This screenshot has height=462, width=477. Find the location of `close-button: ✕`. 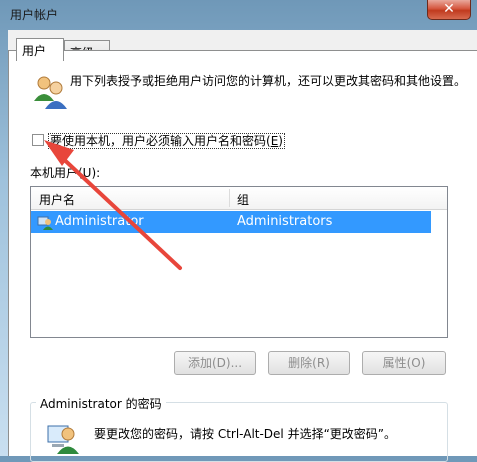

close-button: ✕ is located at coordinates (449, 10).